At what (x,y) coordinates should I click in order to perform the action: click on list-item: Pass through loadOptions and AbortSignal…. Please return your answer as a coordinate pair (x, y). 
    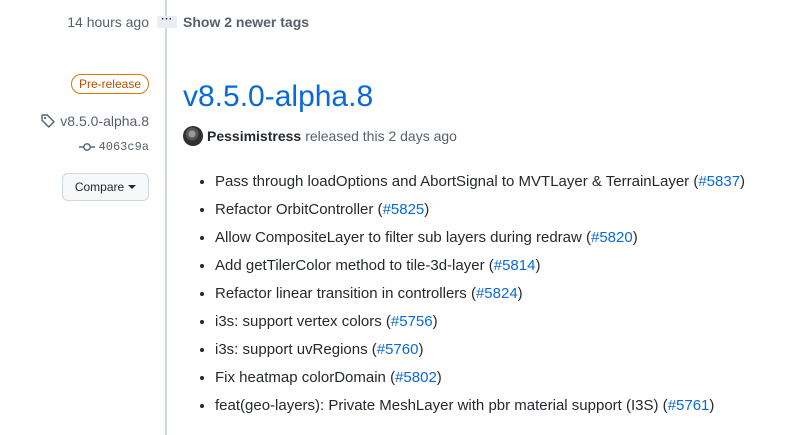
    Looking at the image, I should click on (480, 182).